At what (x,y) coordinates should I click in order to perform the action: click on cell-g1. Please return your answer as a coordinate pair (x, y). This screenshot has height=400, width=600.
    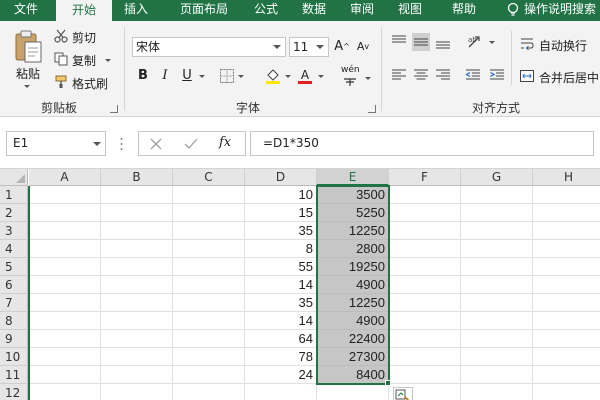
    Looking at the image, I should click on (497, 195).